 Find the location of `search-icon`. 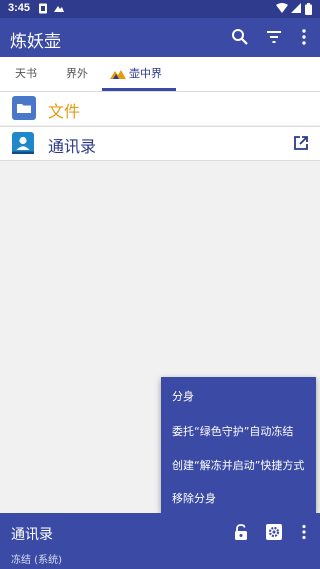

search-icon is located at coordinates (240, 37).